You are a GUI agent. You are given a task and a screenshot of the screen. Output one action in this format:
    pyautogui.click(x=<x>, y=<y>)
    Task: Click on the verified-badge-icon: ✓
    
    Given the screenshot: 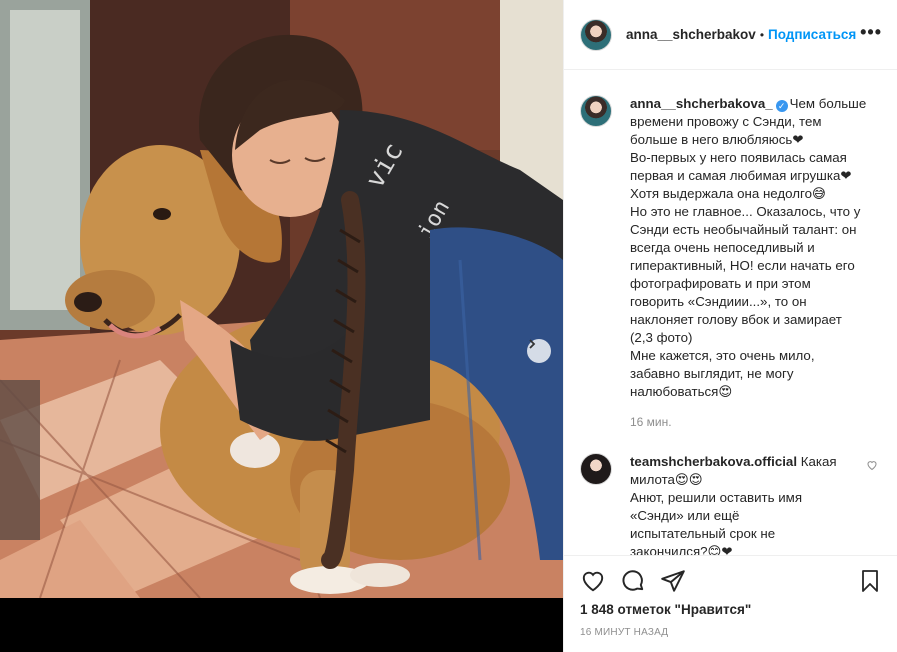 What is the action you would take?
    pyautogui.click(x=781, y=106)
    